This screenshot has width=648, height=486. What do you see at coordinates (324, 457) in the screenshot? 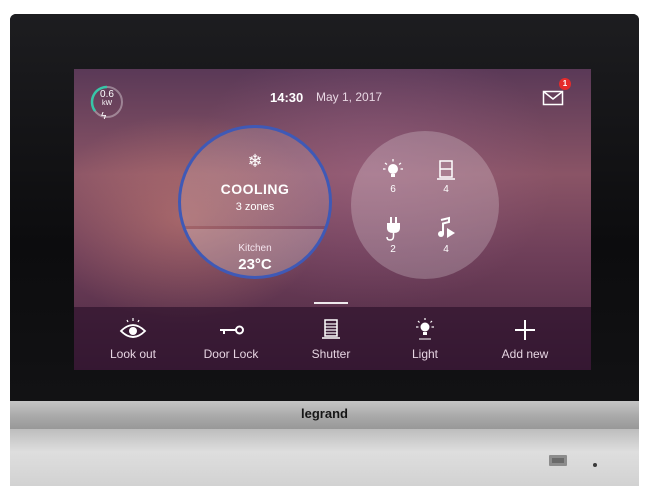
I see `device-base` at bounding box center [324, 457].